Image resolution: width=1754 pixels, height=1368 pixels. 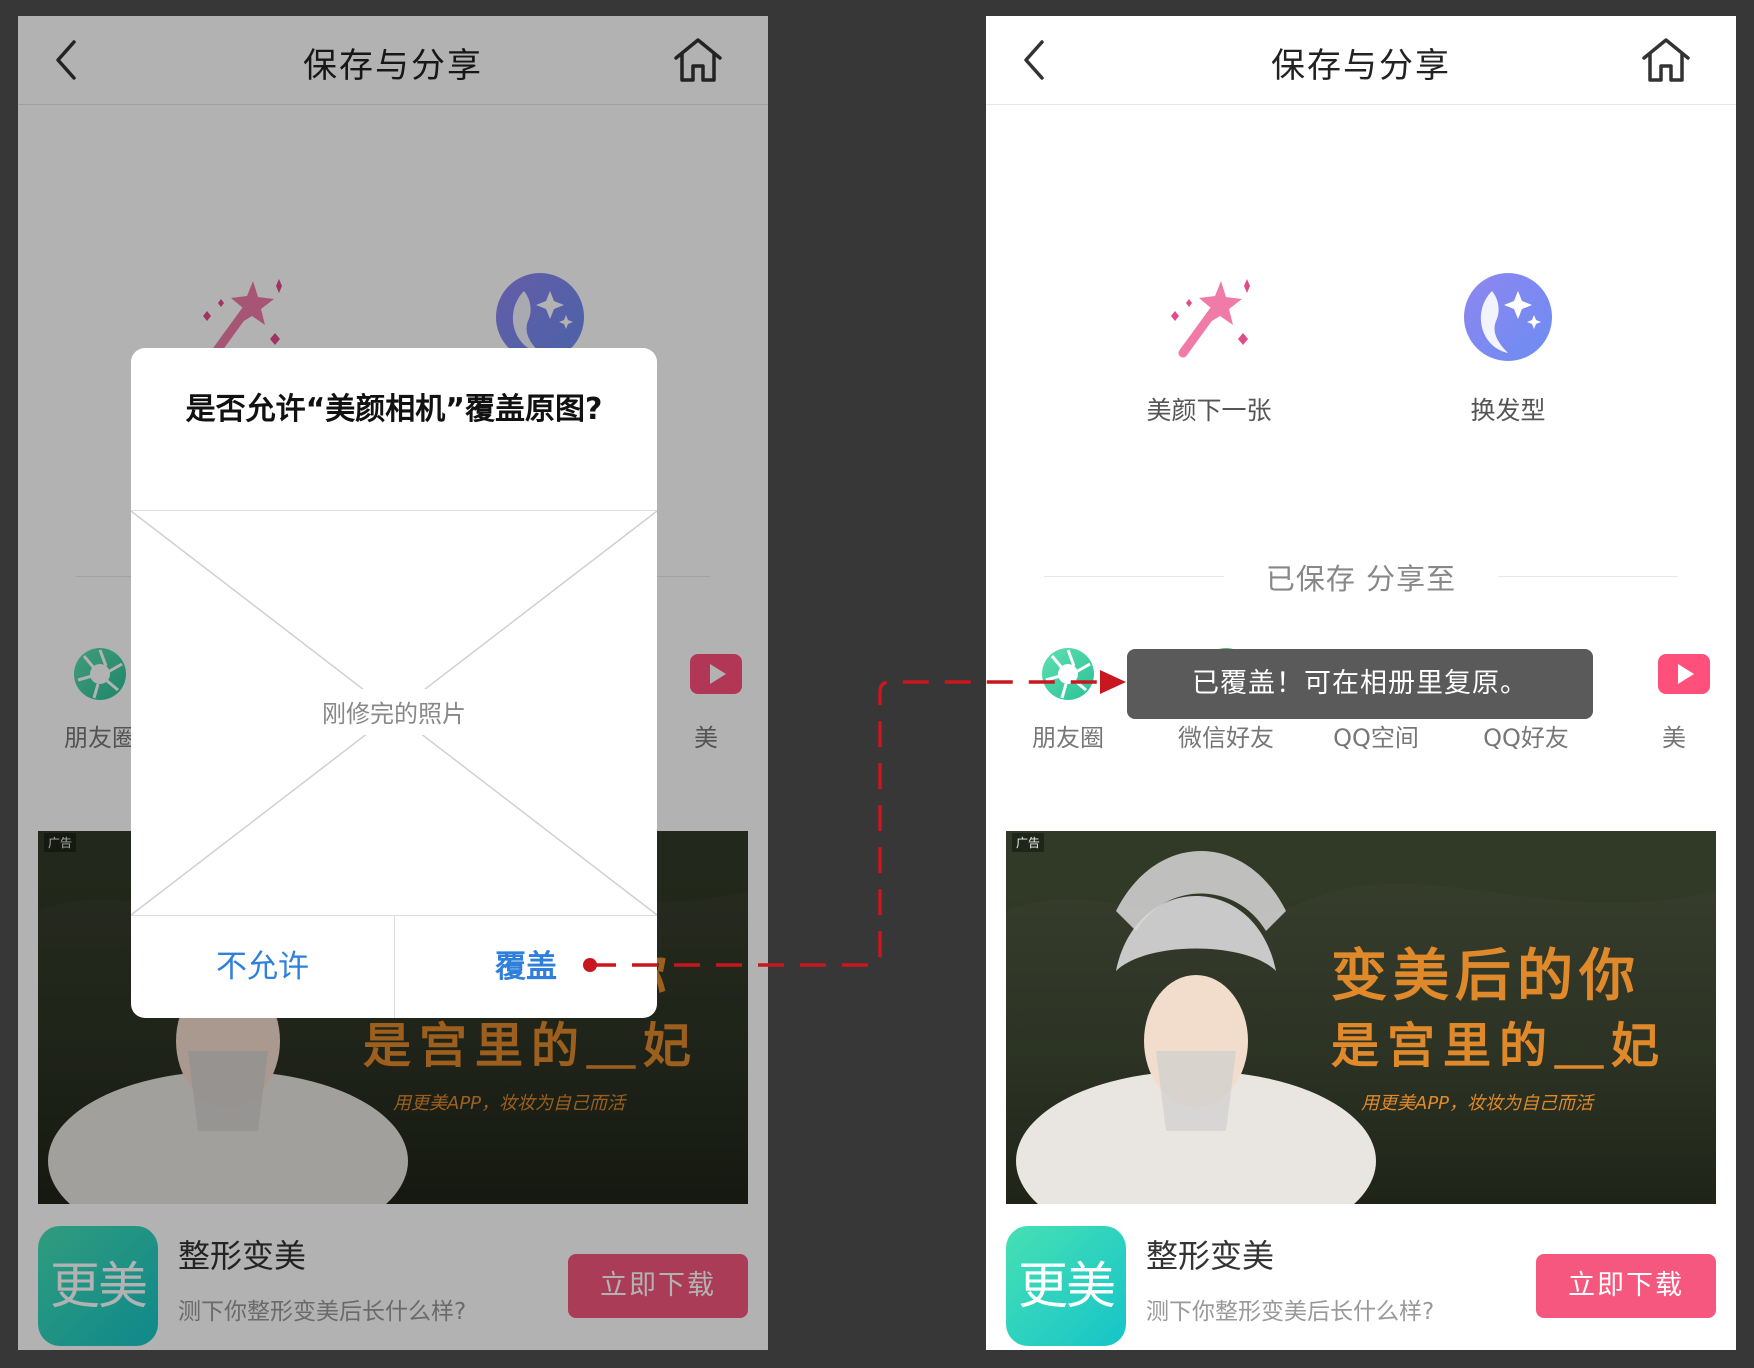 I want to click on magic-wand-icon, so click(x=1210, y=318).